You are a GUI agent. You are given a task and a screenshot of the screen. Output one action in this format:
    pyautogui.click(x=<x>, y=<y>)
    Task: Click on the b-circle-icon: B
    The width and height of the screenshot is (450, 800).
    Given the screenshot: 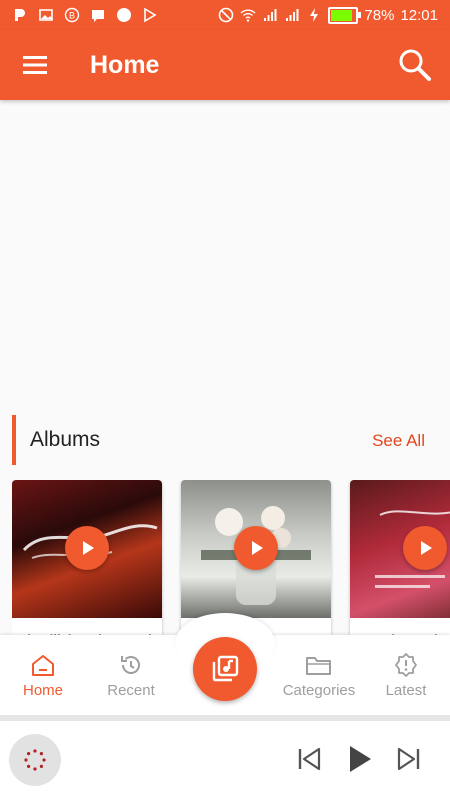 What is the action you would take?
    pyautogui.click(x=72, y=15)
    